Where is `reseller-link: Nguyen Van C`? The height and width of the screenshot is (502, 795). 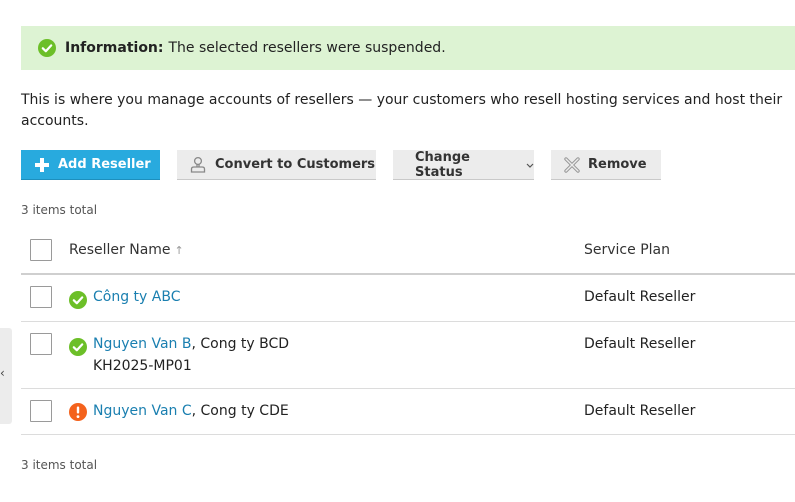 reseller-link: Nguyen Van C is located at coordinates (142, 411).